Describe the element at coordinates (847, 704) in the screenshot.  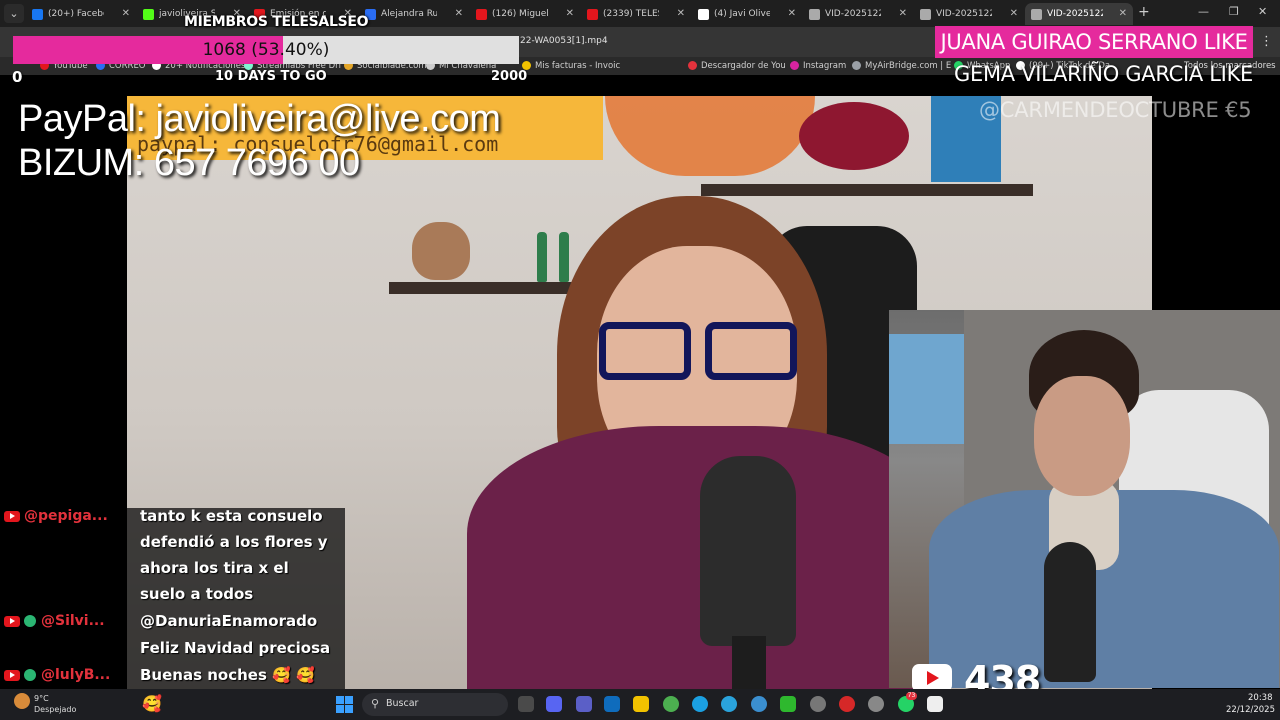
I see `app-icon` at that location.